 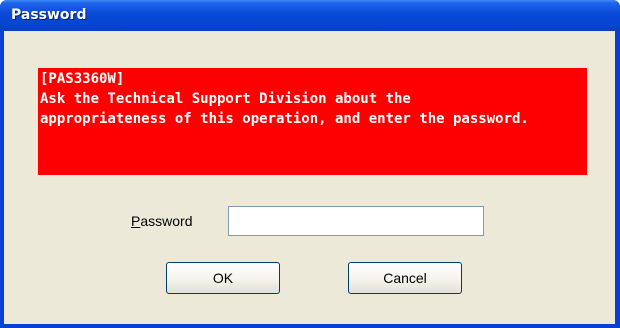 What do you see at coordinates (166, 221) in the screenshot?
I see `password-label-text: assword` at bounding box center [166, 221].